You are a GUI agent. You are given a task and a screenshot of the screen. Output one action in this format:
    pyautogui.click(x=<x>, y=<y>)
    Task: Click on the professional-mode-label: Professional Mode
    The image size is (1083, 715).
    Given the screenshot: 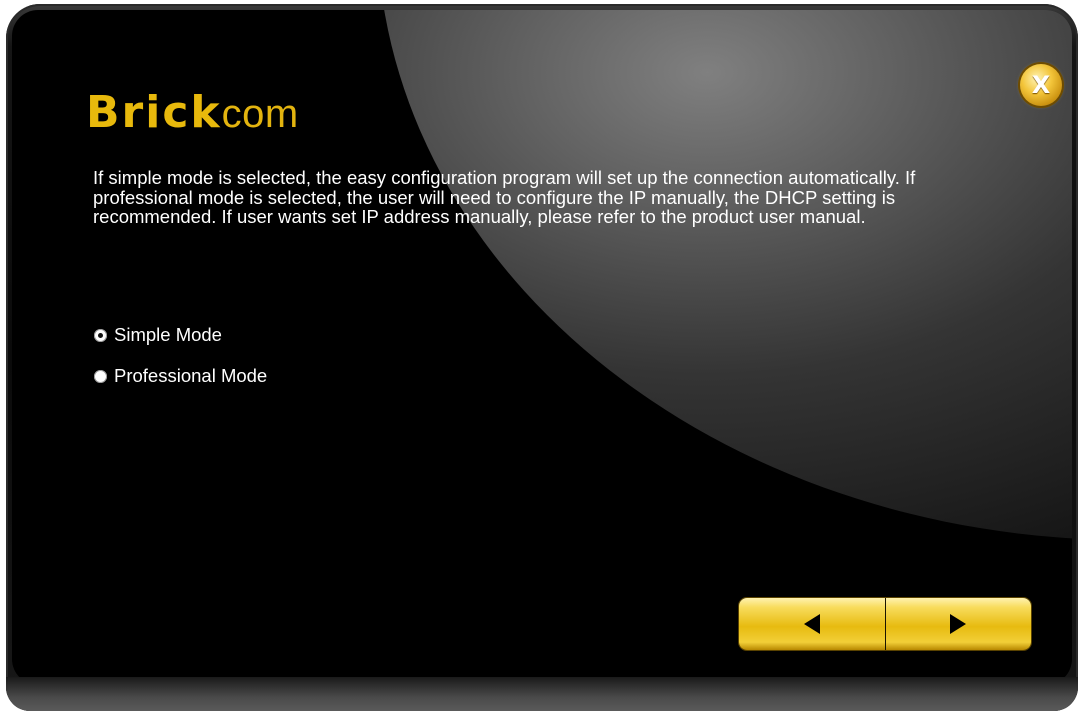 What is the action you would take?
    pyautogui.click(x=191, y=375)
    